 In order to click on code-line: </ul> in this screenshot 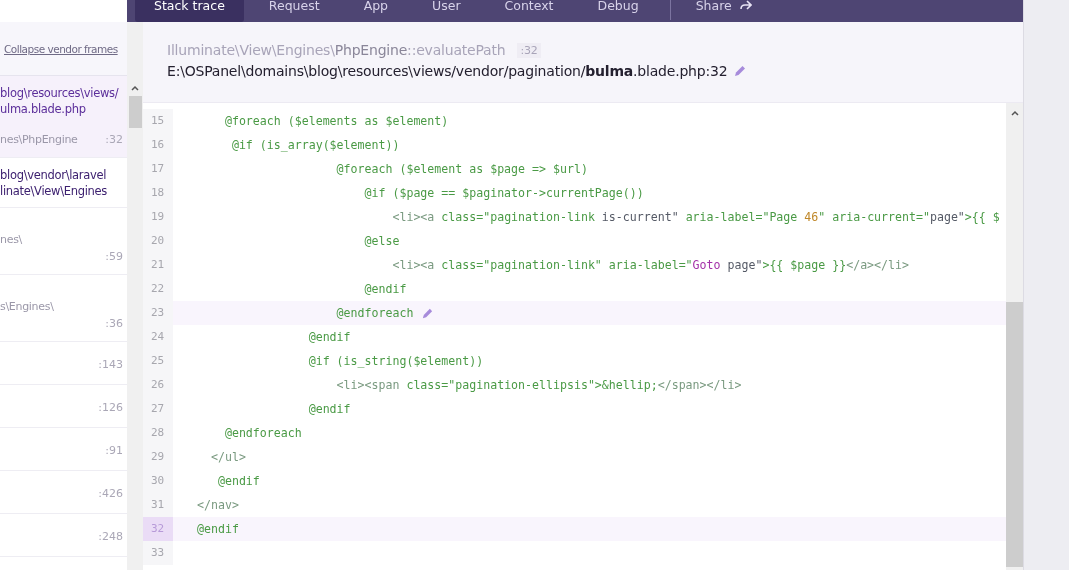, I will do `click(228, 457)`.